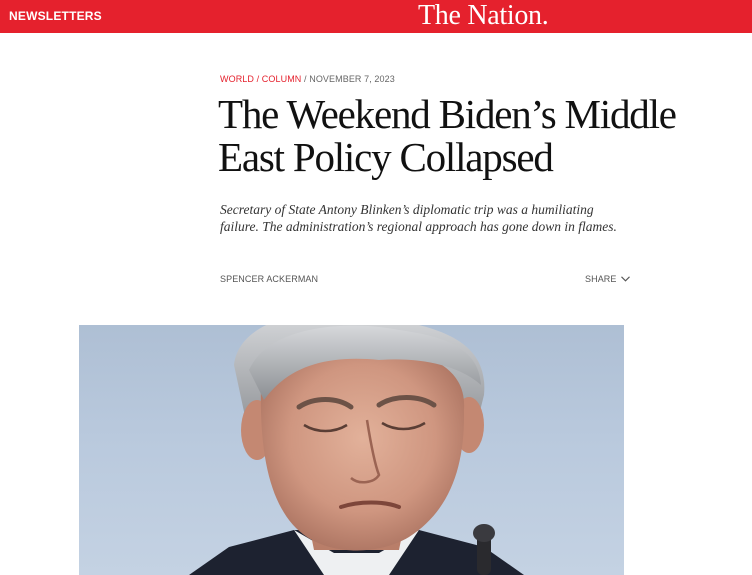 Image resolution: width=752 pixels, height=575 pixels. Describe the element at coordinates (352, 79) in the screenshot. I see `article-date: NOVEMBER 7, 2023` at that location.